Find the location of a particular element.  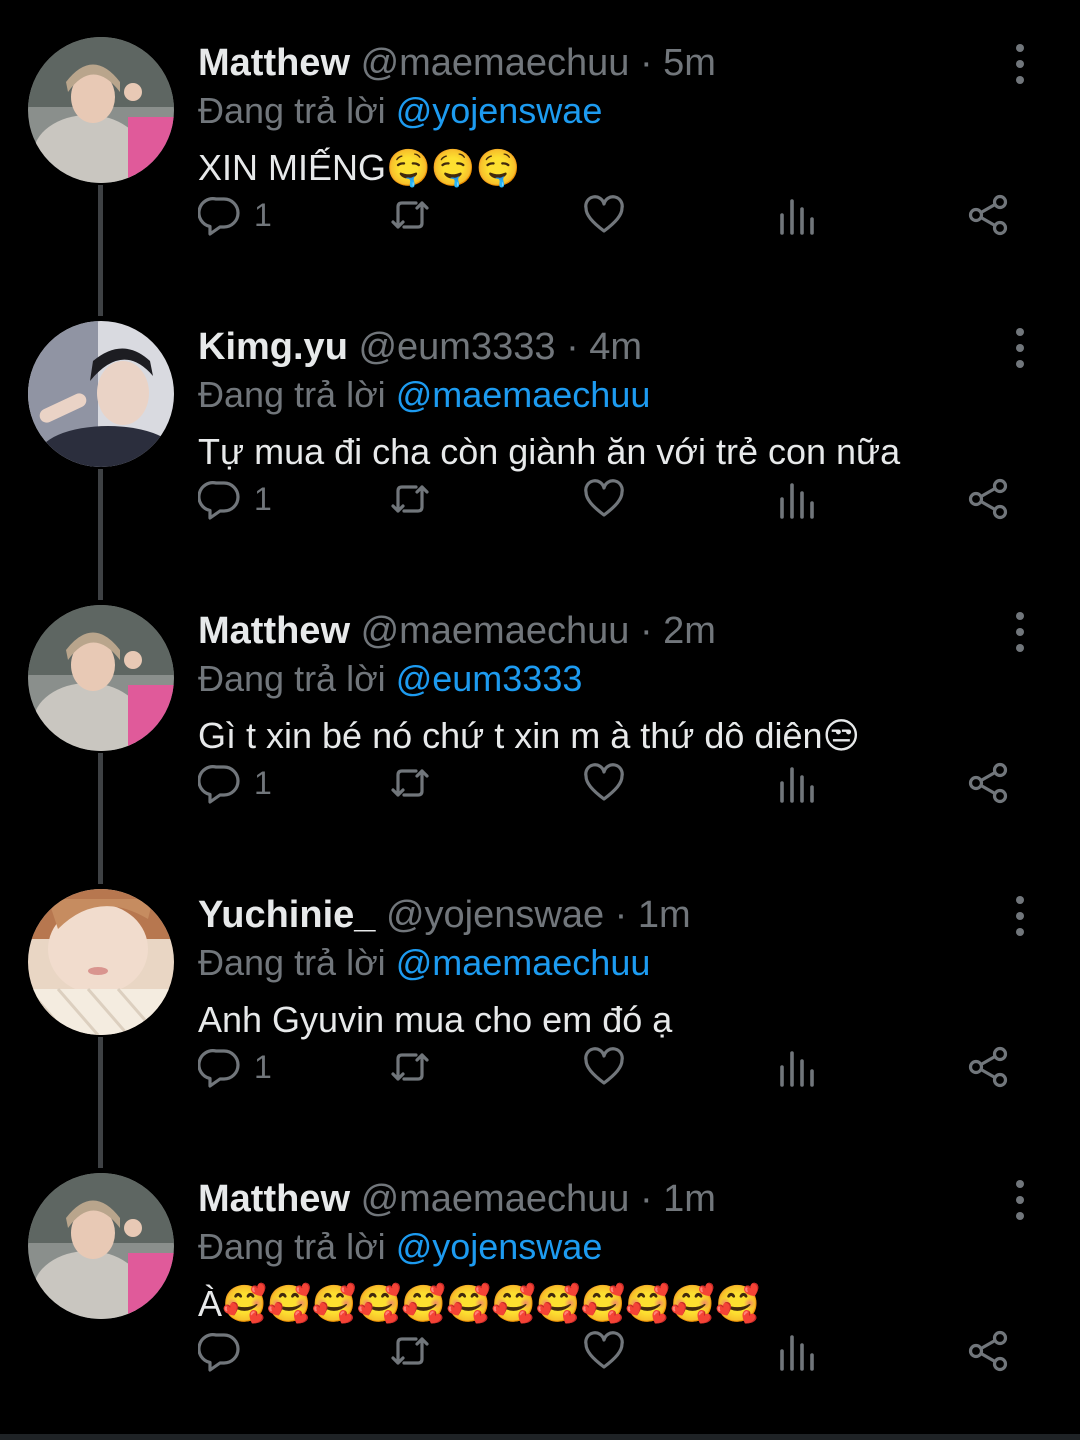

action-bar: 1 is located at coordinates (613, 783).